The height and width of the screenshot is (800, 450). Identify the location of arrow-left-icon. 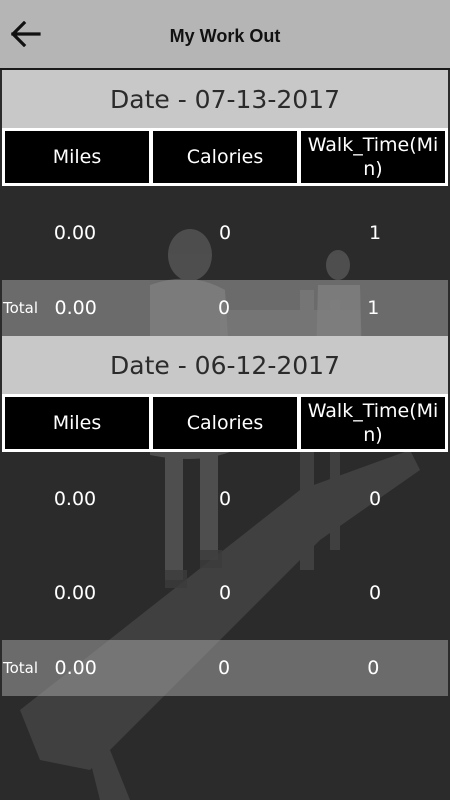
(26, 34).